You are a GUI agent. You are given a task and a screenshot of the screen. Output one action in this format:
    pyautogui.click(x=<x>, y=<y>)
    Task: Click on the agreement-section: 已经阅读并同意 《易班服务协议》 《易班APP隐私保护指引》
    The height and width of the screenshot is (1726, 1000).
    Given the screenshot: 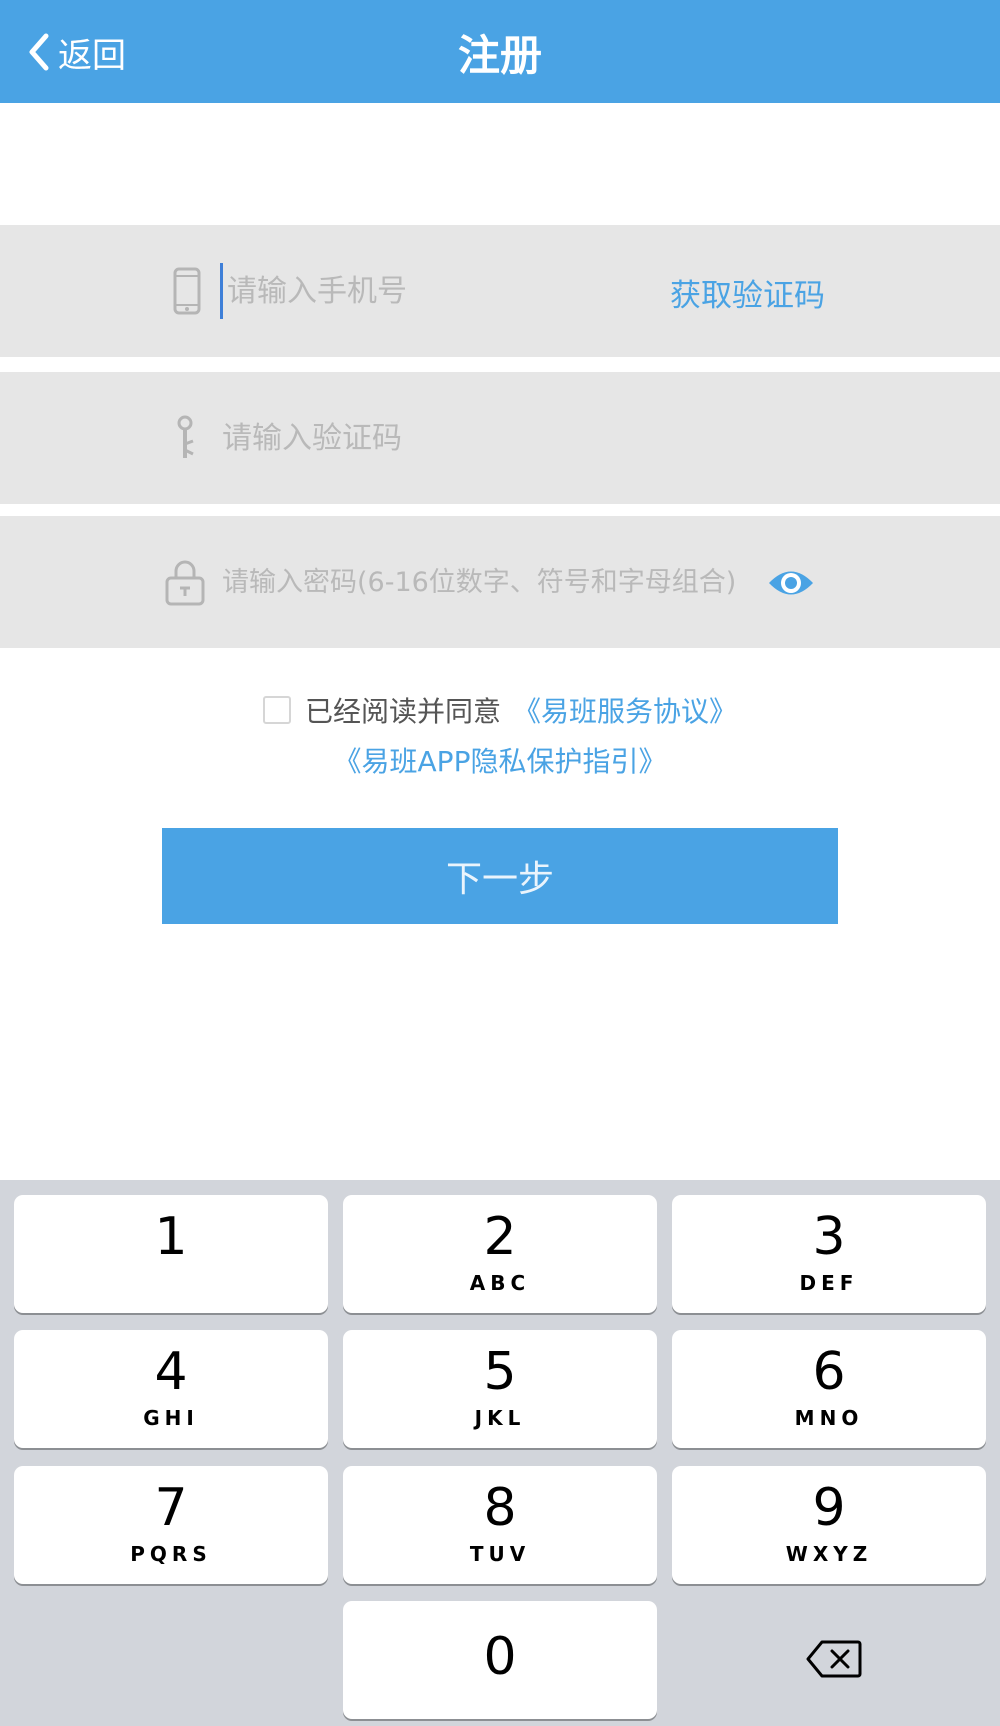 What is the action you would take?
    pyautogui.click(x=500, y=735)
    